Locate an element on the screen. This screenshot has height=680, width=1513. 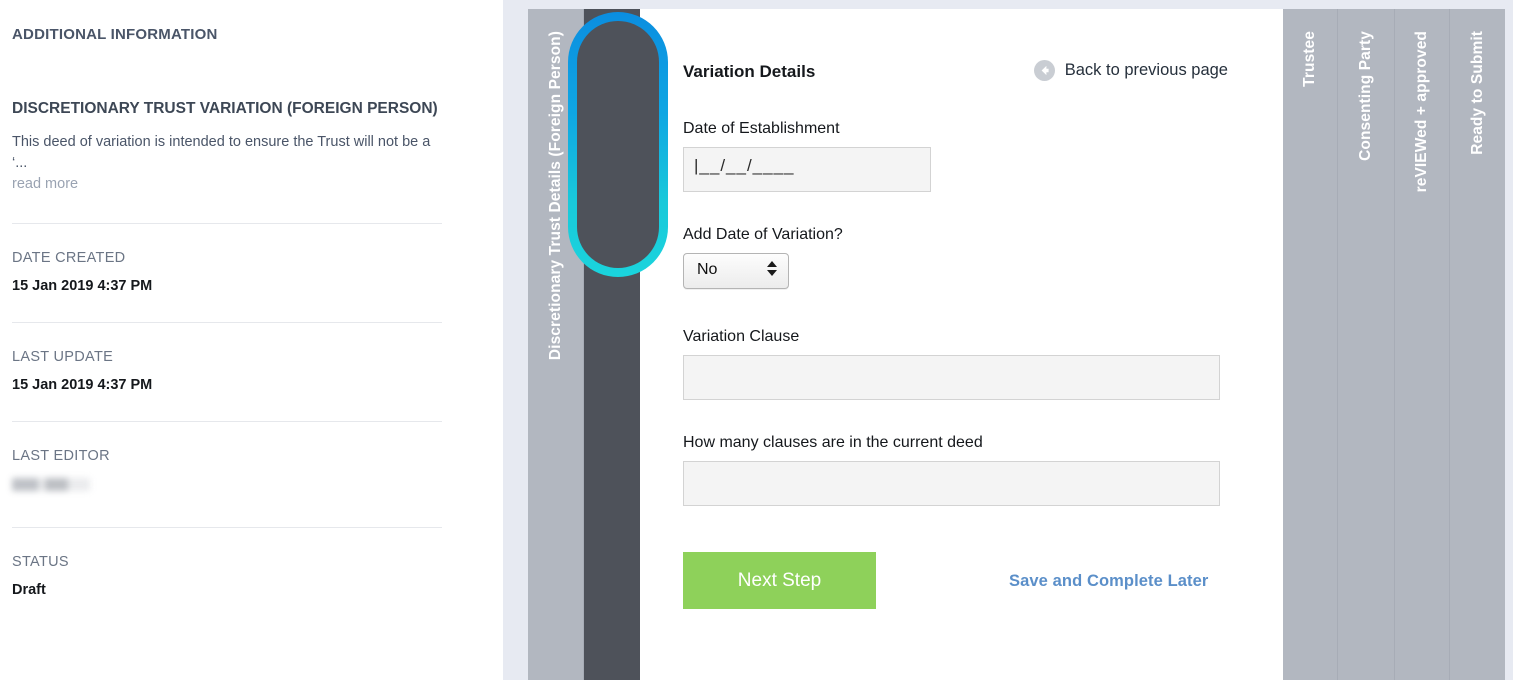
add-date-of-variation-selected-value: No is located at coordinates (707, 269).